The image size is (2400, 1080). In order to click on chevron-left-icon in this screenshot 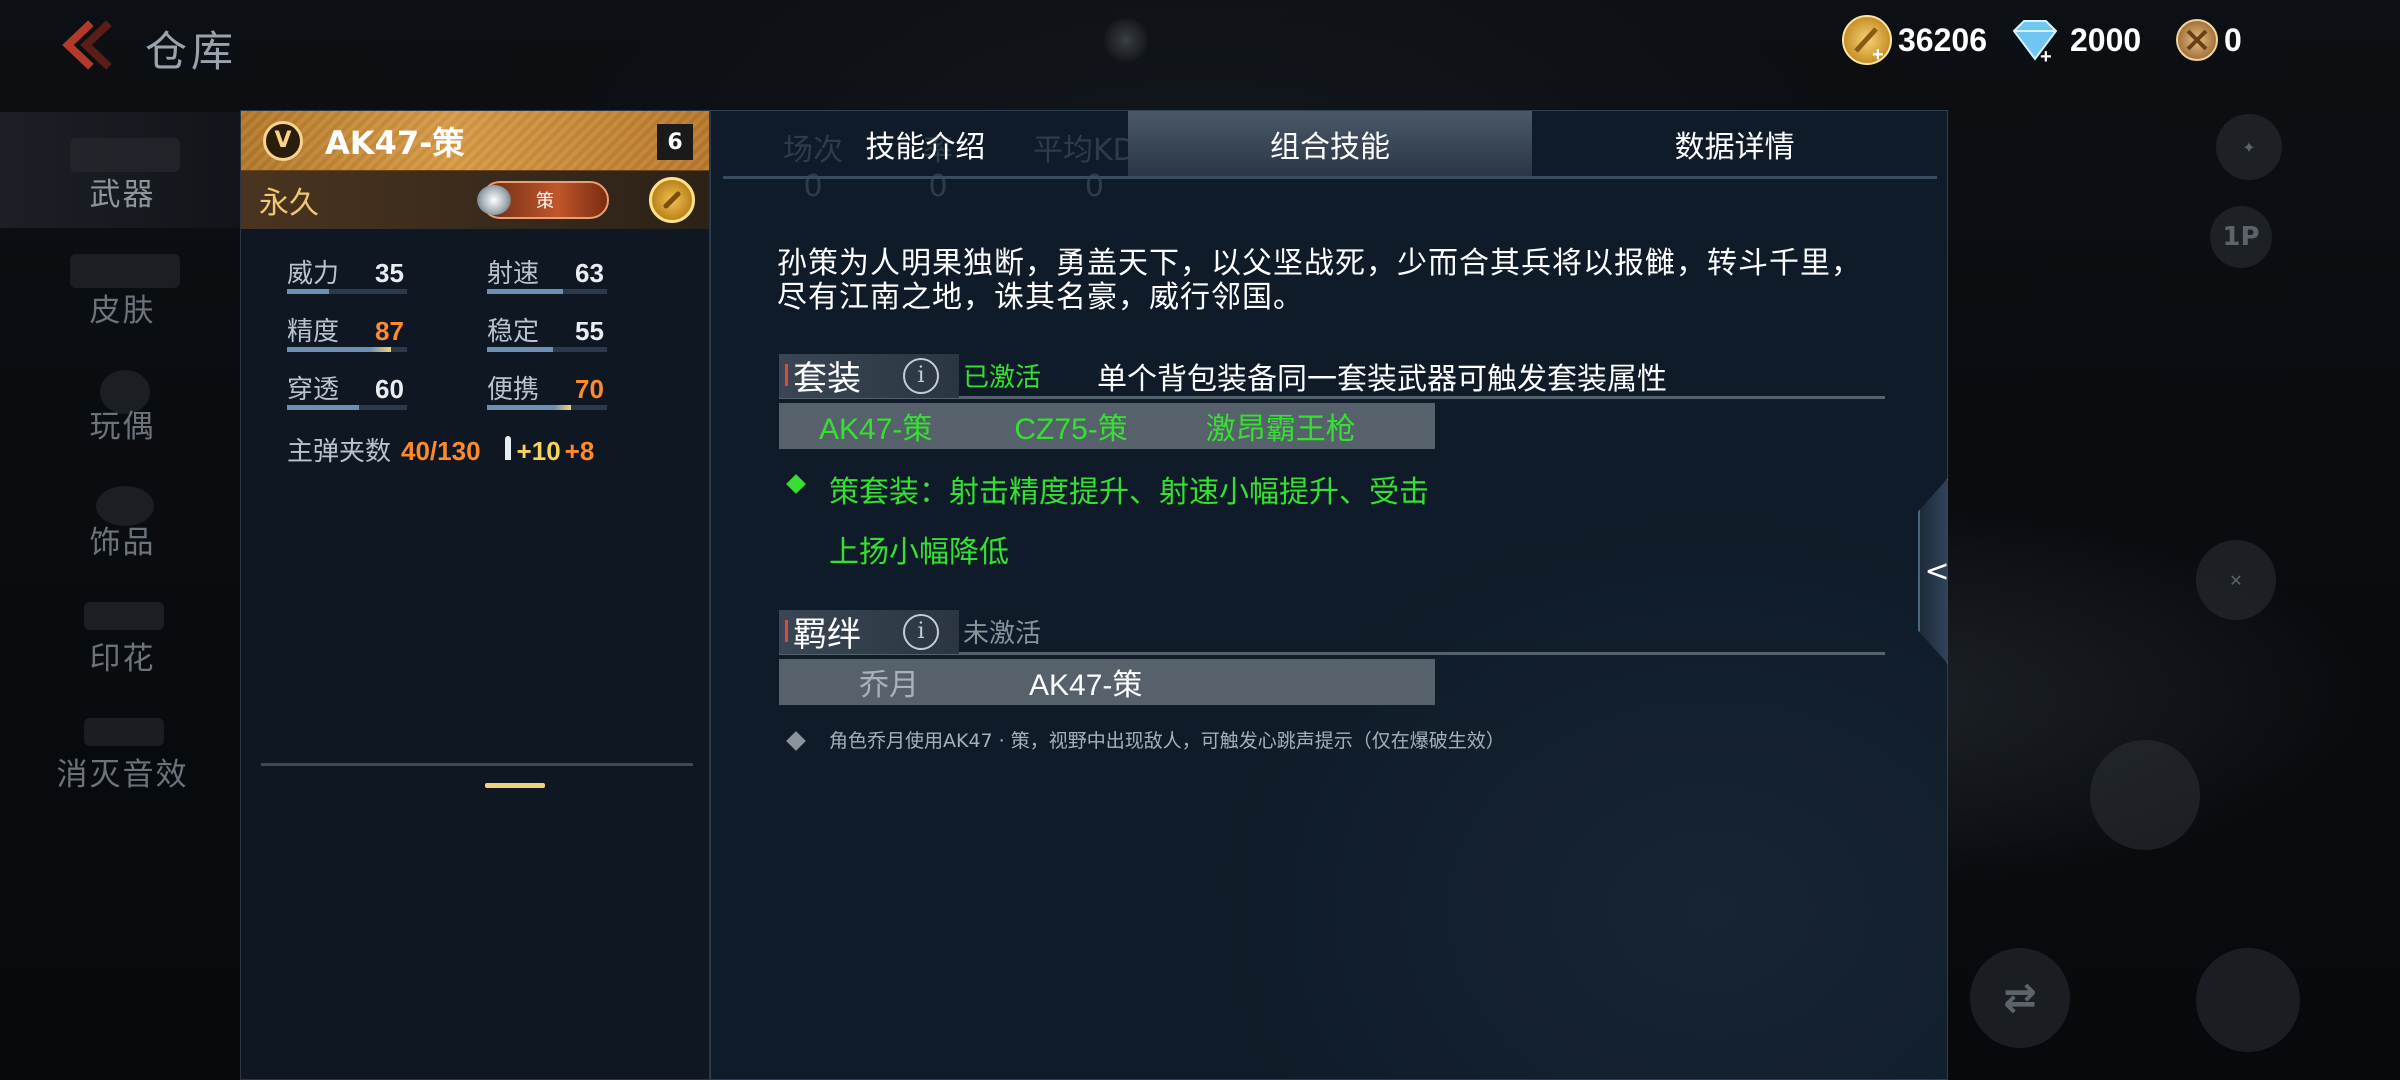, I will do `click(87, 45)`.